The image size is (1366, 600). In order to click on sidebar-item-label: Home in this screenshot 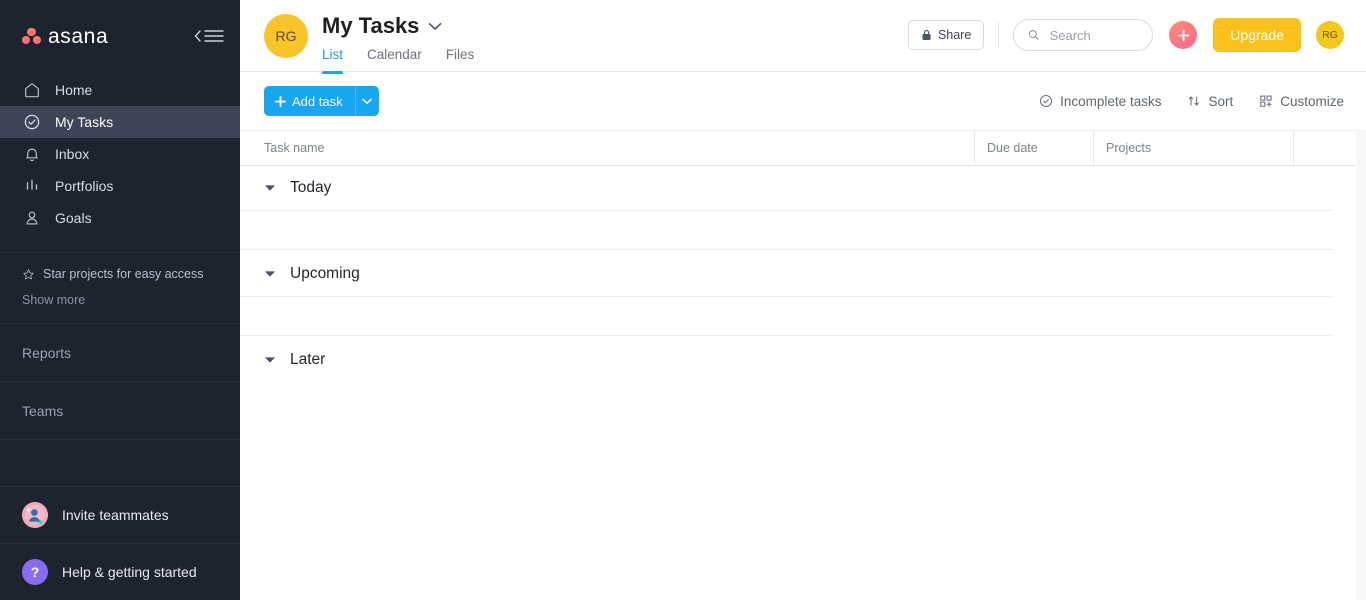, I will do `click(74, 90)`.